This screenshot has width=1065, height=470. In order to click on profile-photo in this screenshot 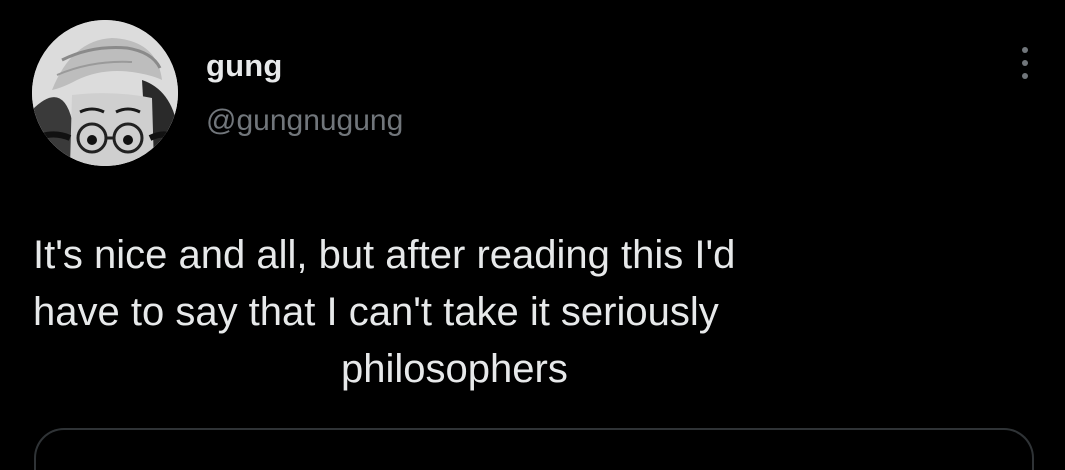, I will do `click(105, 93)`.